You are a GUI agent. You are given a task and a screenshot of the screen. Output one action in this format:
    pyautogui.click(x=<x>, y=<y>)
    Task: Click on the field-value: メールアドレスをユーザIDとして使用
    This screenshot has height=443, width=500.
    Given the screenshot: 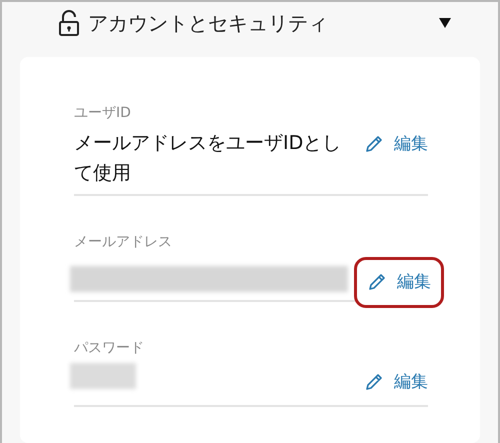 What is the action you would take?
    pyautogui.click(x=208, y=158)
    